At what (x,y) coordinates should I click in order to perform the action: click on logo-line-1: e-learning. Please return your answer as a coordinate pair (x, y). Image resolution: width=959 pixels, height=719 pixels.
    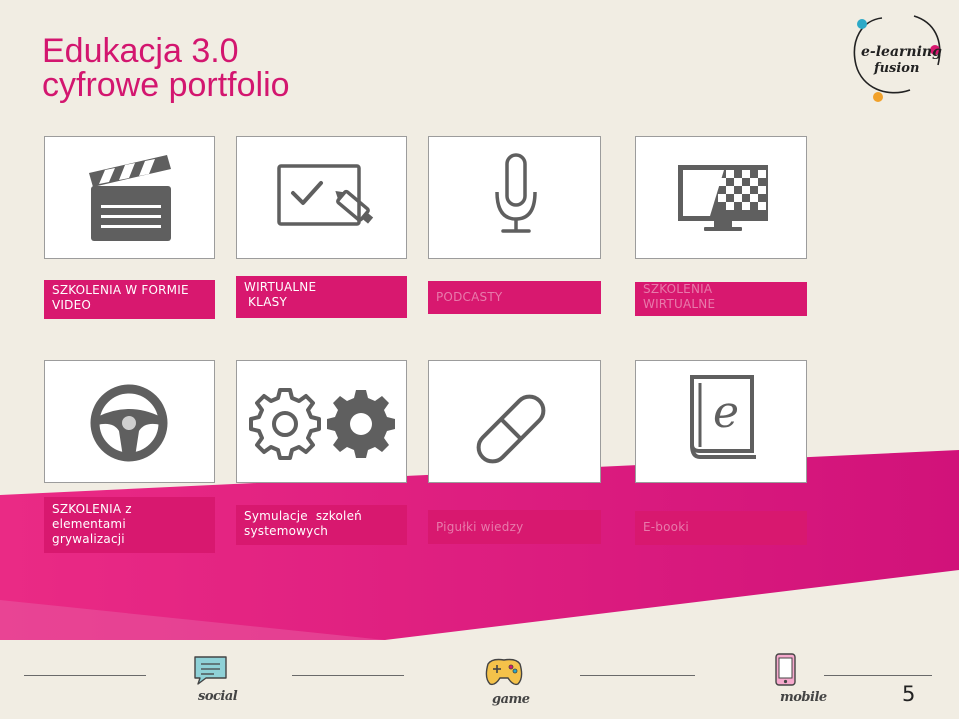
    Looking at the image, I should click on (901, 52).